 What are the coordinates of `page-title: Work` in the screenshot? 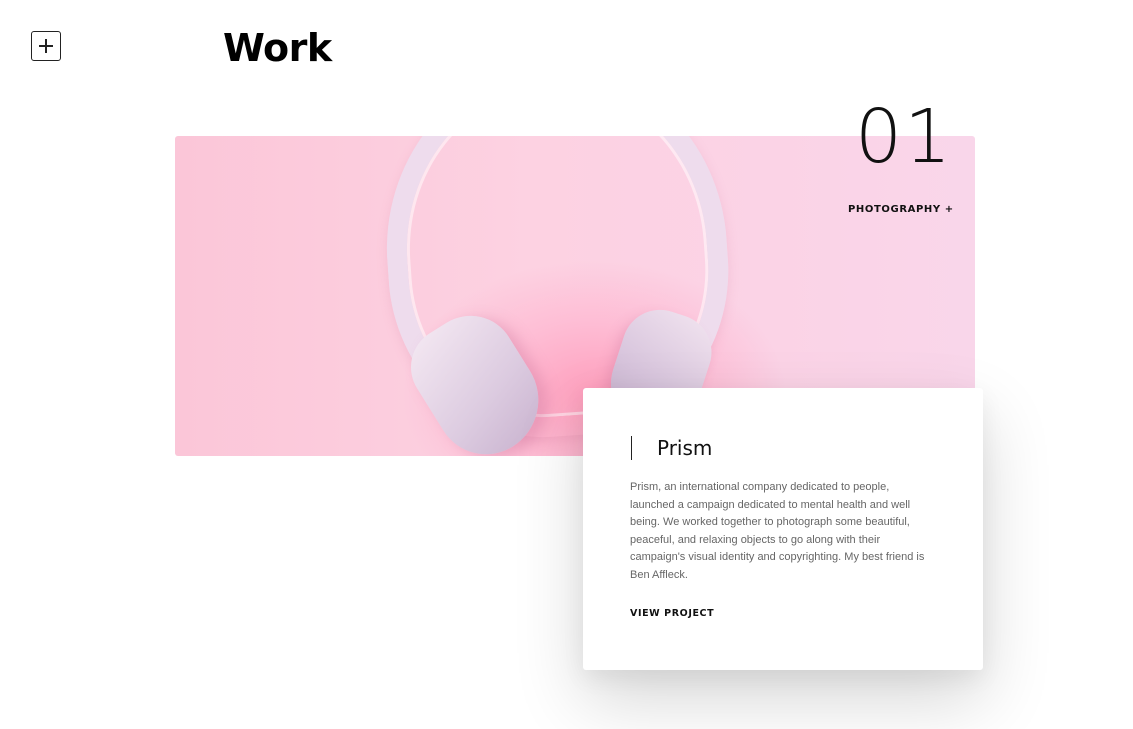 It's located at (277, 48).